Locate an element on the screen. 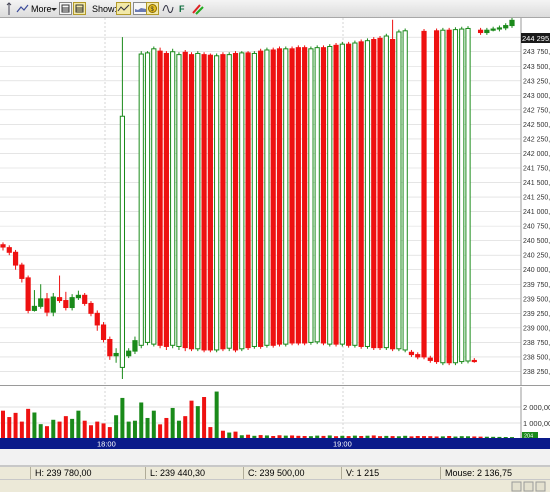  volume-tick-1000: 1 000,00 is located at coordinates (536, 423).